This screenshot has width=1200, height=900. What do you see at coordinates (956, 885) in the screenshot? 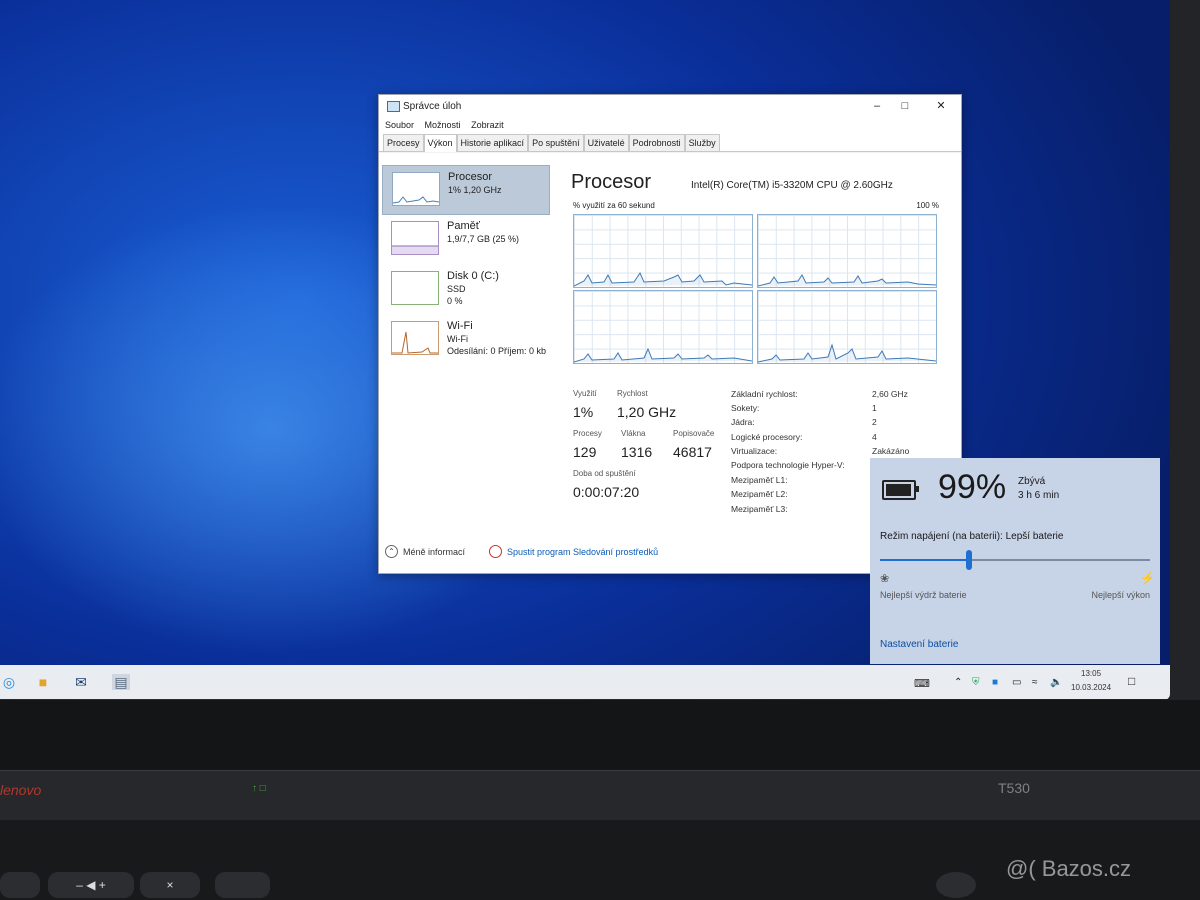
I see `power-button-icon` at bounding box center [956, 885].